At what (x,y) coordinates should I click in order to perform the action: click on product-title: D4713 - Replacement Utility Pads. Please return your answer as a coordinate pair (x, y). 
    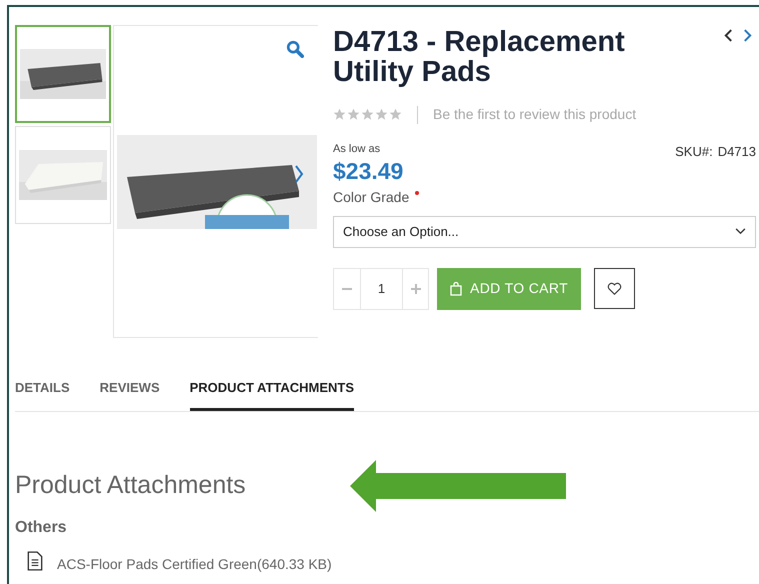
    Looking at the image, I should click on (479, 57).